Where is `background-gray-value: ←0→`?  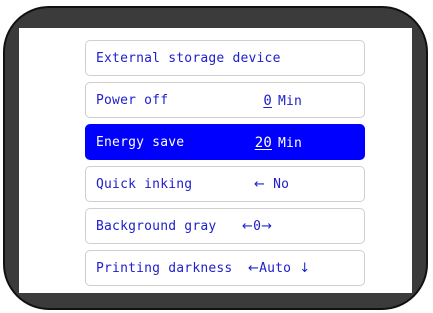
background-gray-value: ←0→ is located at coordinates (257, 226).